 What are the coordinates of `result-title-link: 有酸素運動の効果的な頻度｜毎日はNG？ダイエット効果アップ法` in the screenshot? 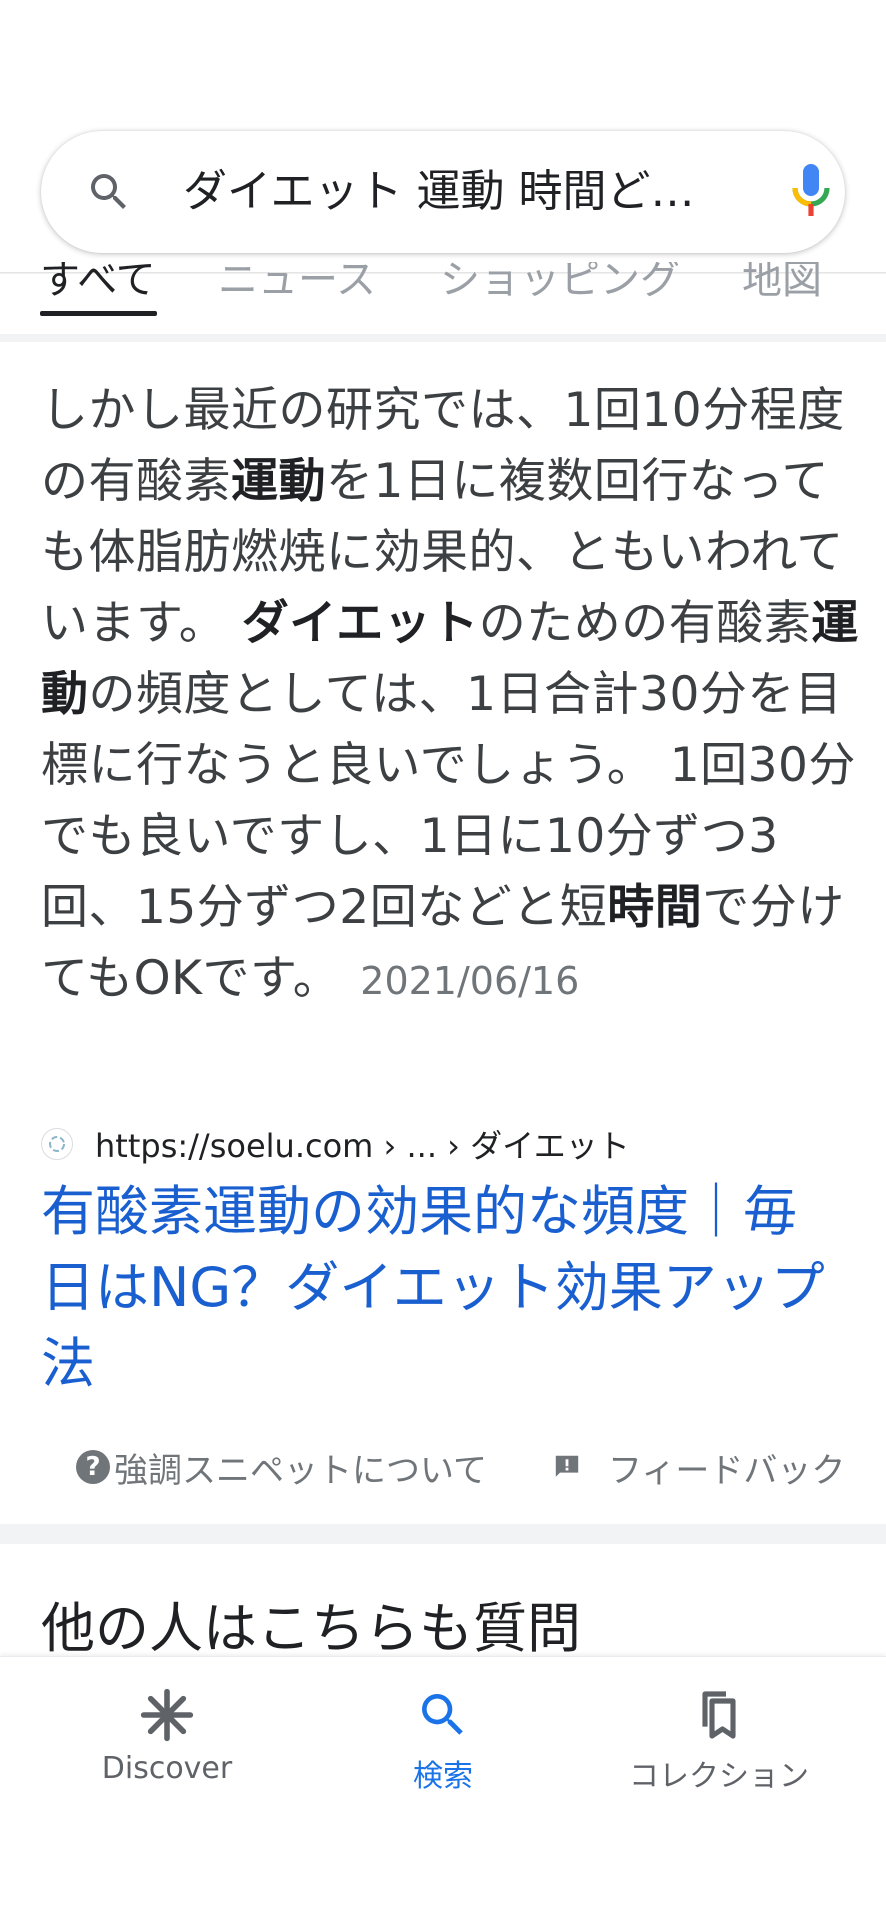 It's located at (441, 1288).